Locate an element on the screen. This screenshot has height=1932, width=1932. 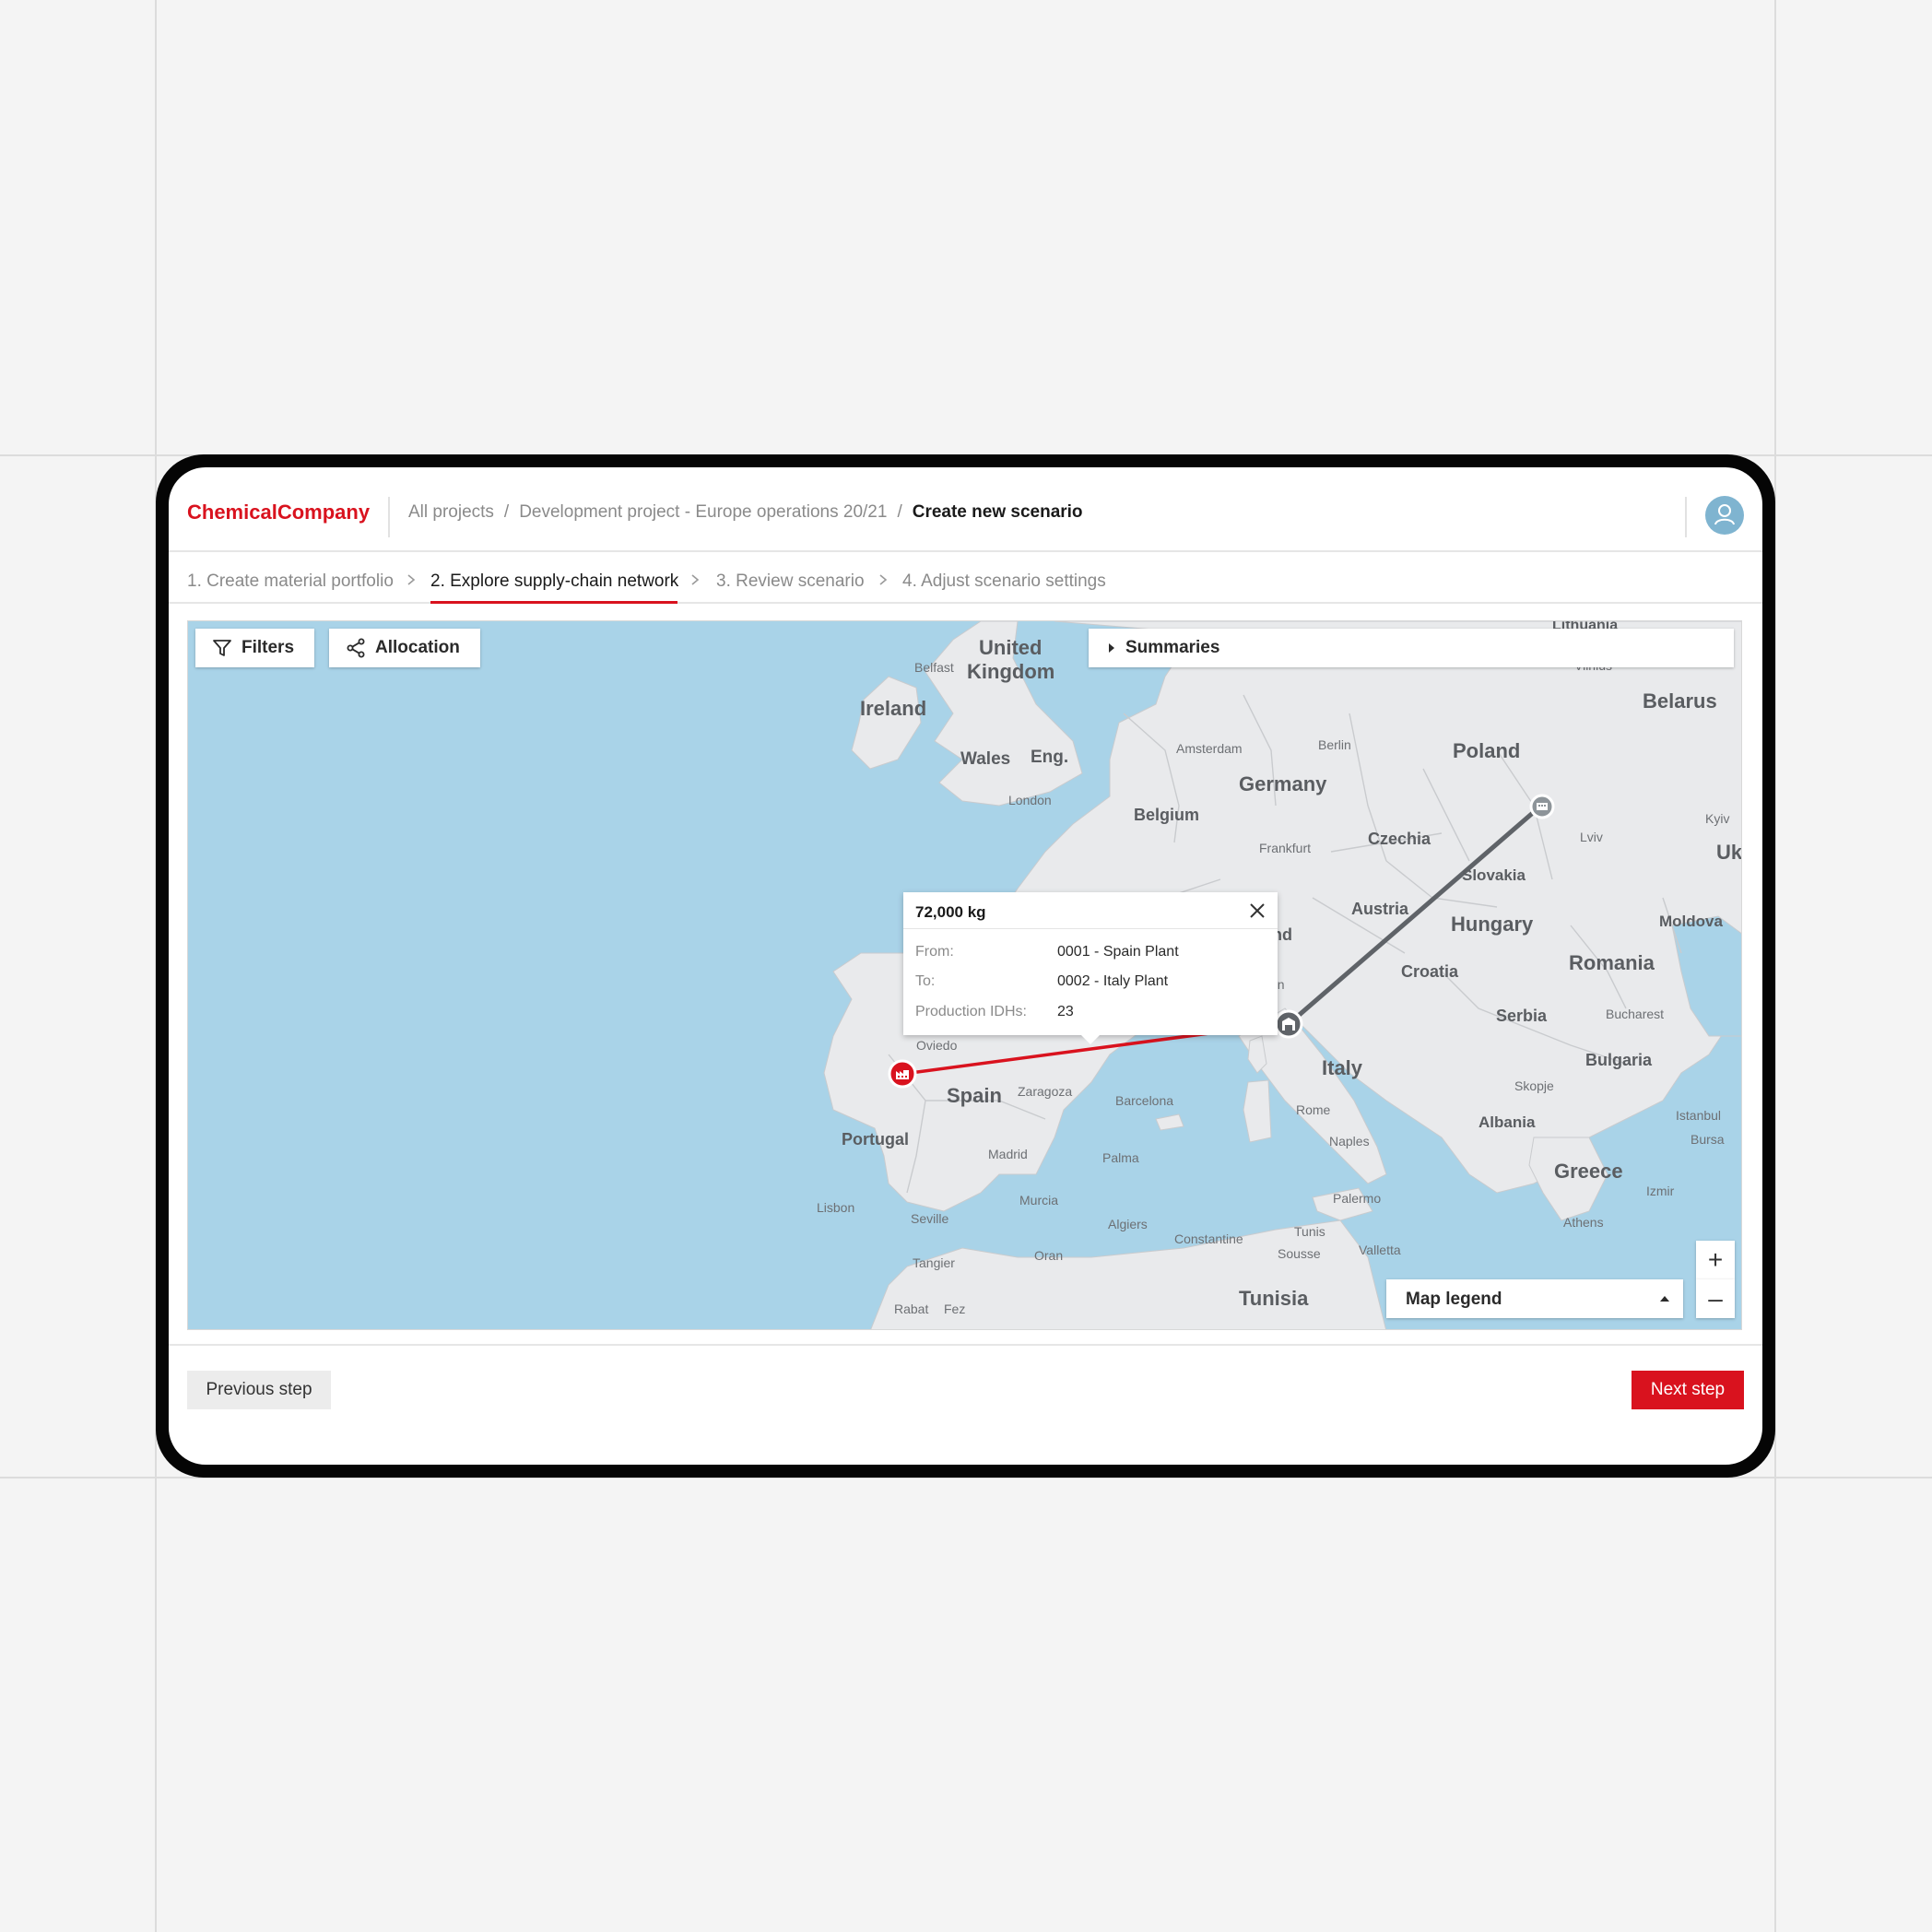
step-adjust-scenario-settings: 4. Adjust scenario settings is located at coordinates (1004, 581).